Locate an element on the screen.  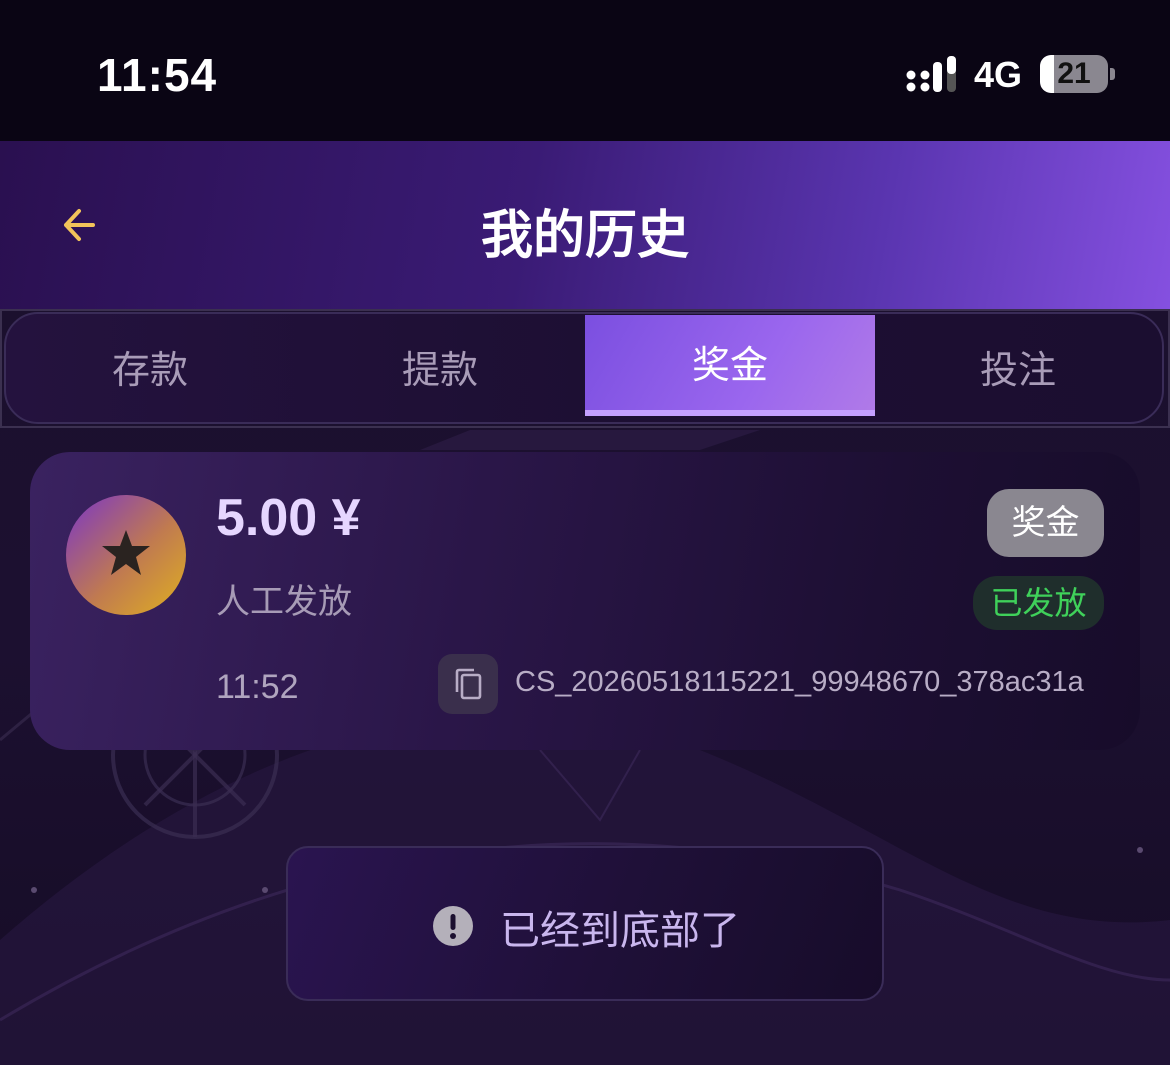
record-amount: 5.00 ¥ is located at coordinates (288, 518).